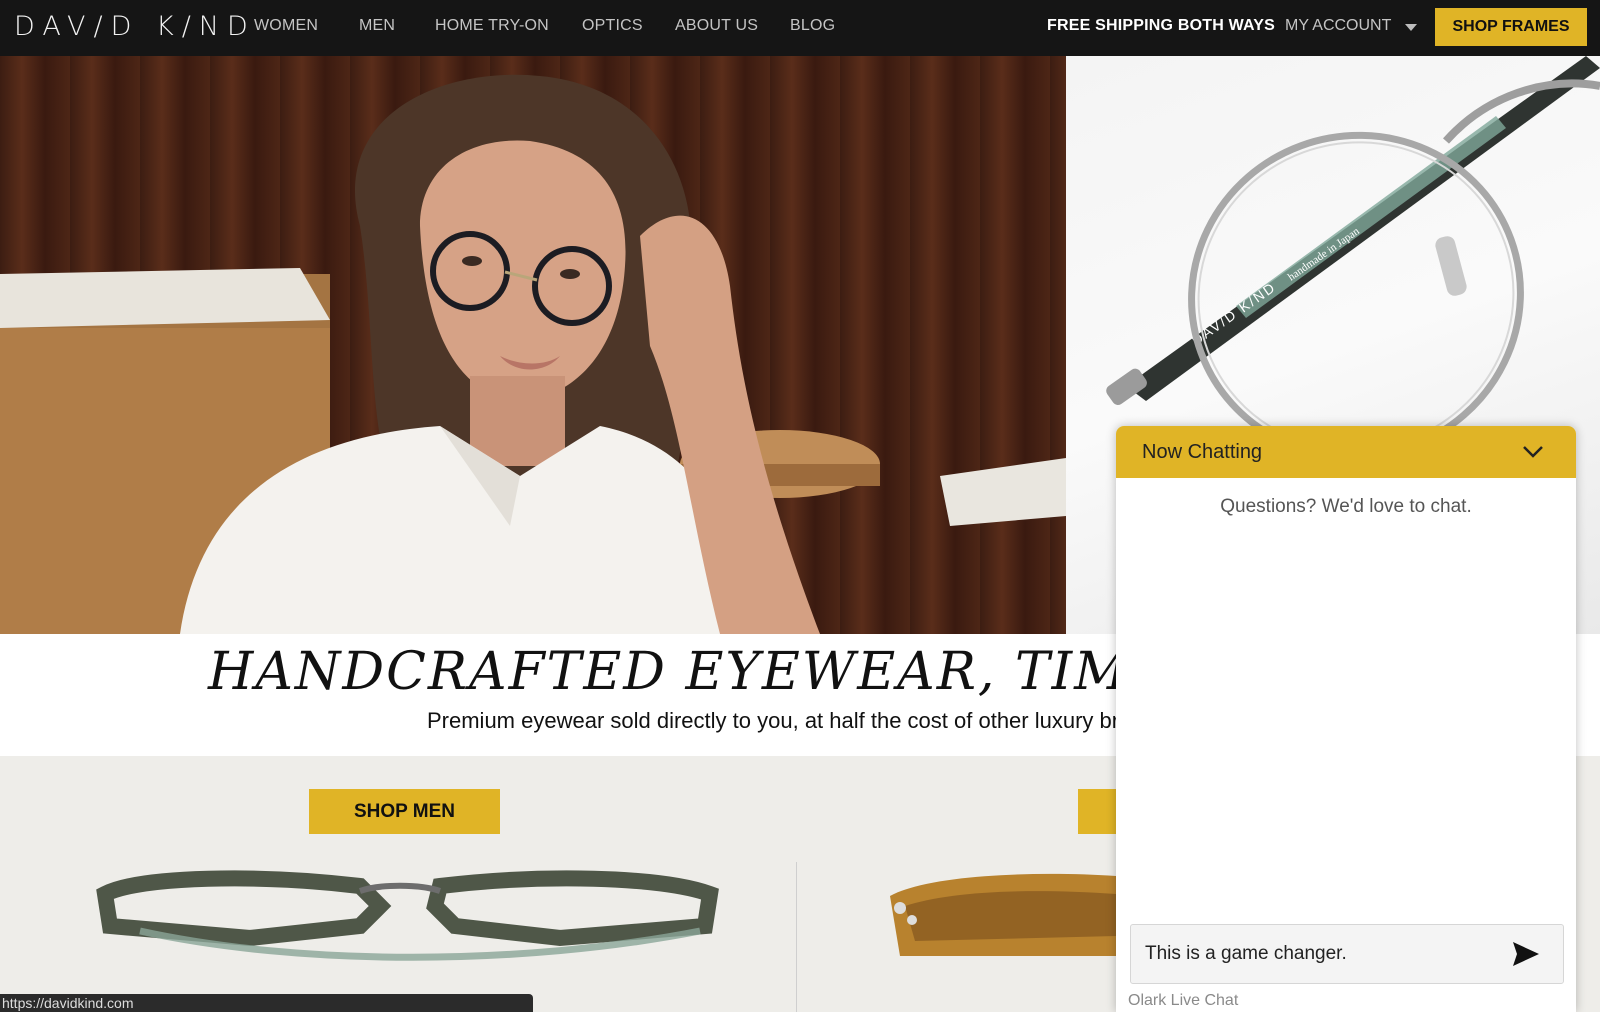 This screenshot has height=1012, width=1600. What do you see at coordinates (1161, 26) in the screenshot?
I see `free-shipping-link: FREE SHIPPING BOTH WAYS` at bounding box center [1161, 26].